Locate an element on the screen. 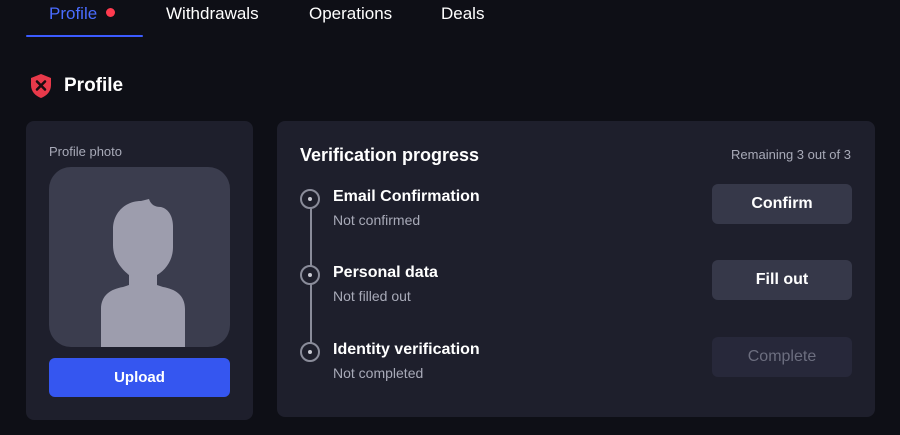  tab-operations: Operations is located at coordinates (350, 14).